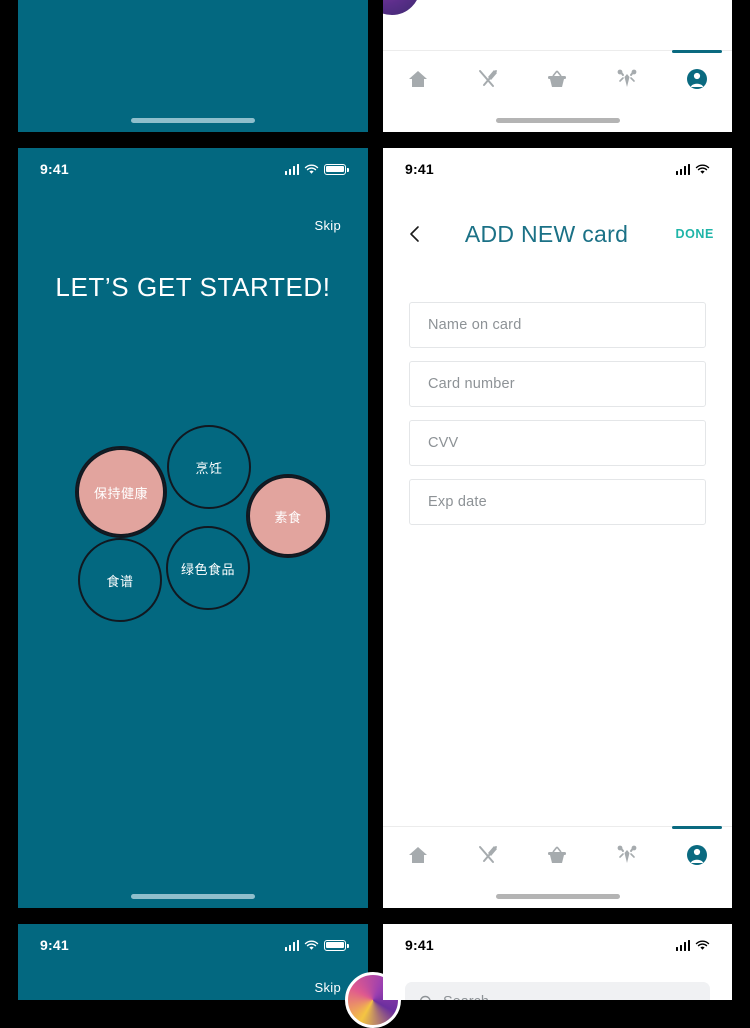  I want to click on search-screen-partial: 9:41 Search, so click(557, 962).